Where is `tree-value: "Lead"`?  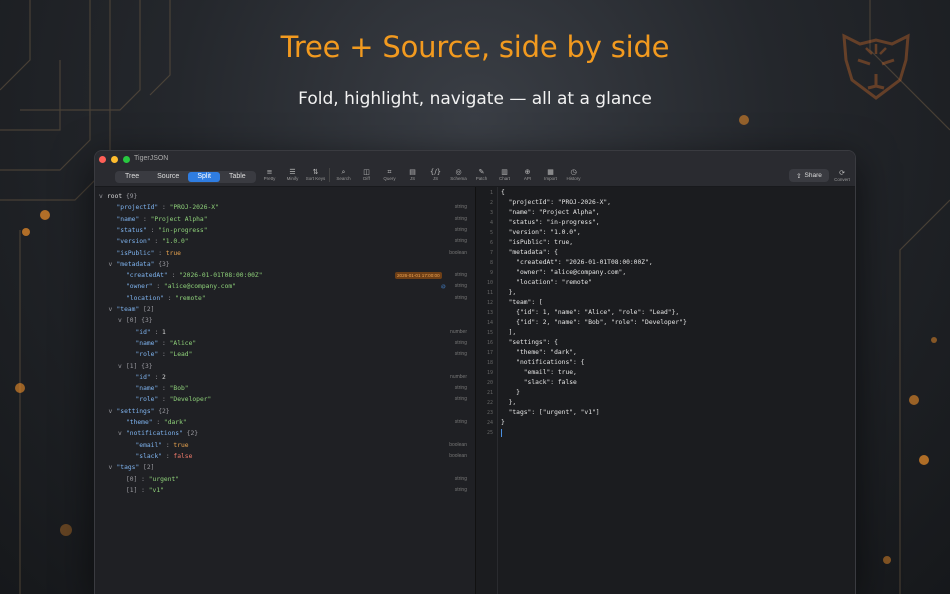 tree-value: "Lead" is located at coordinates (181, 355).